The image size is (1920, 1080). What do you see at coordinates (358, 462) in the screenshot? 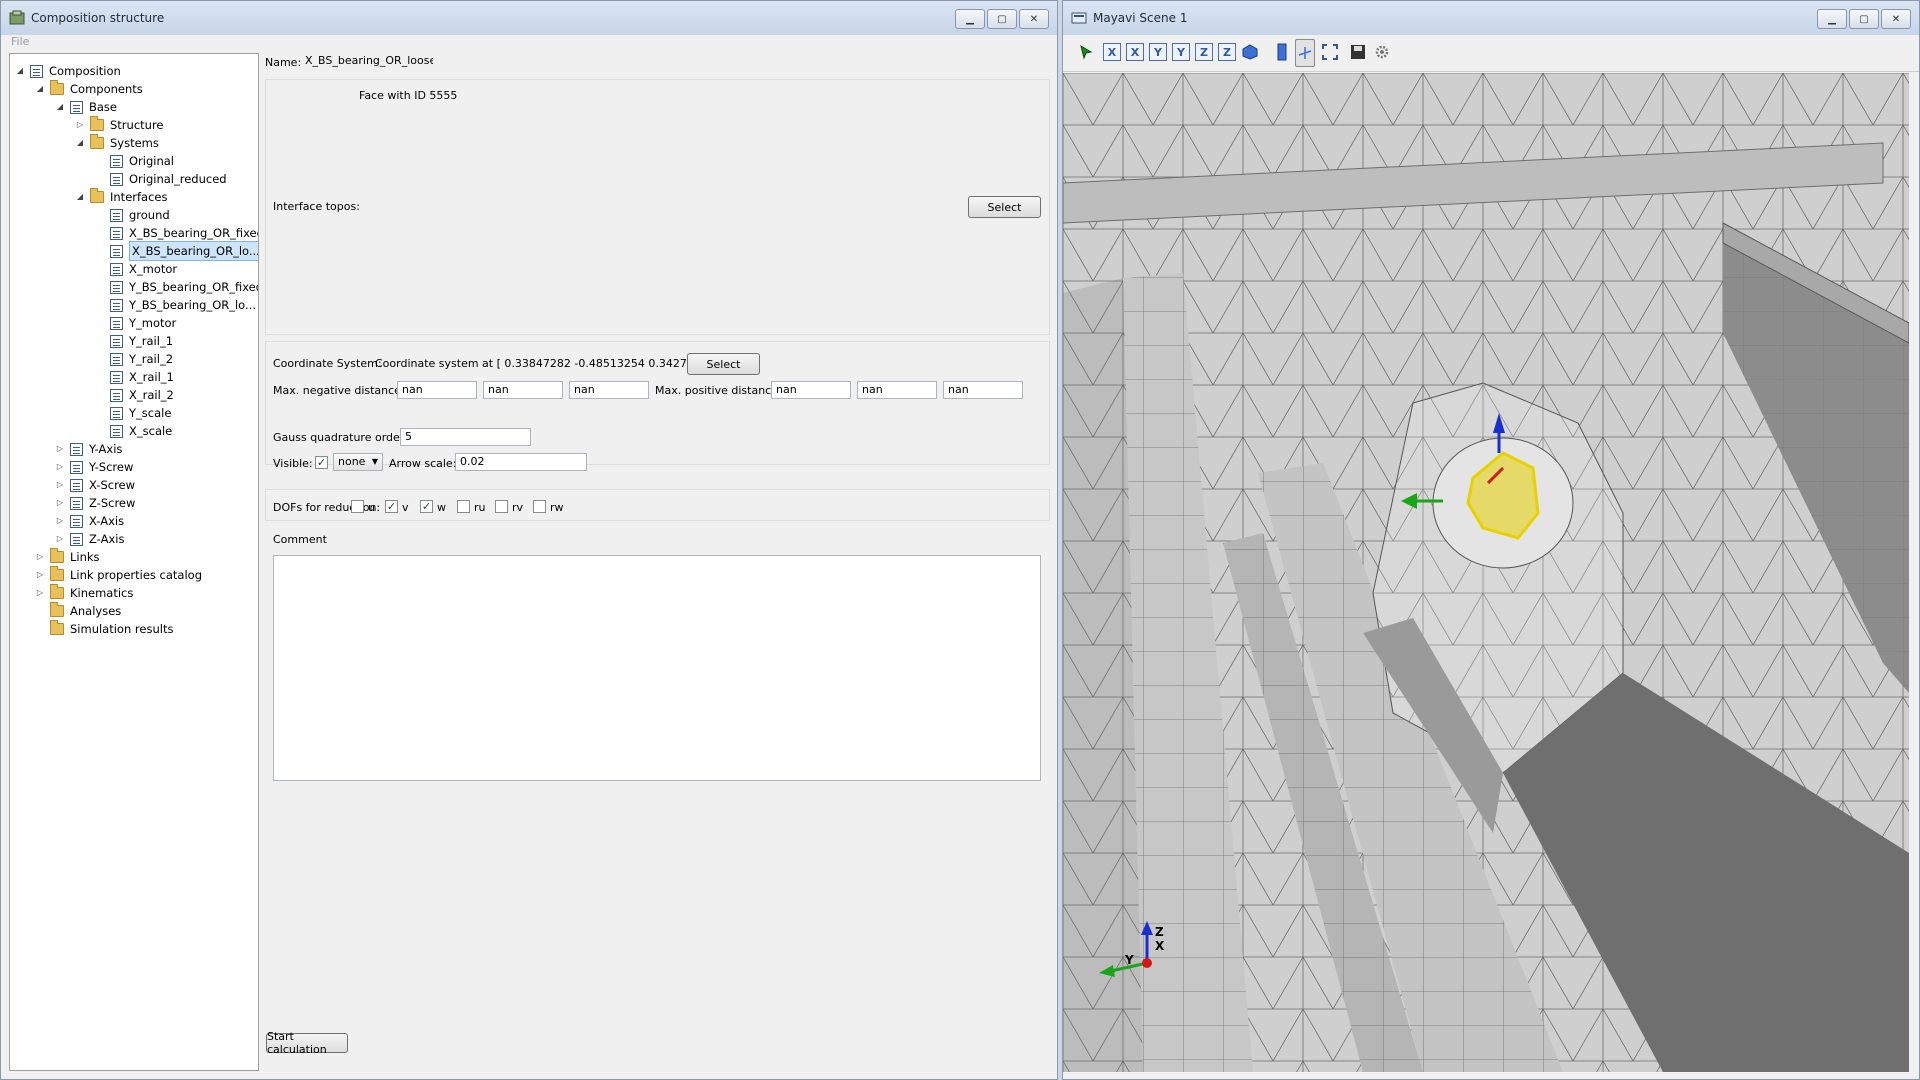
I see `visible-dropdown: none ▼` at bounding box center [358, 462].